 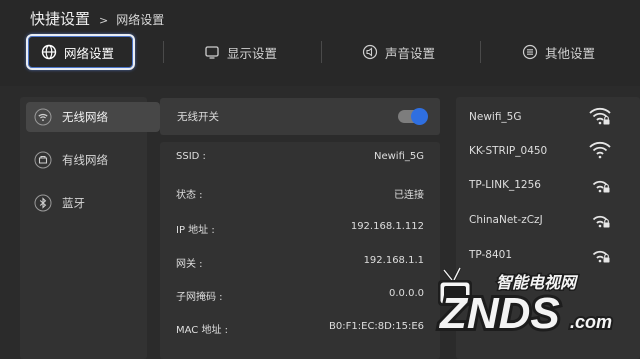 I want to click on sidebar-item-label: 无线网络, so click(x=85, y=117).